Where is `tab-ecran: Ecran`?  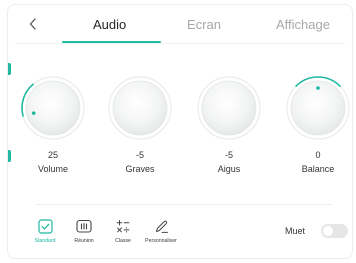
tab-ecran: Ecran is located at coordinates (204, 24).